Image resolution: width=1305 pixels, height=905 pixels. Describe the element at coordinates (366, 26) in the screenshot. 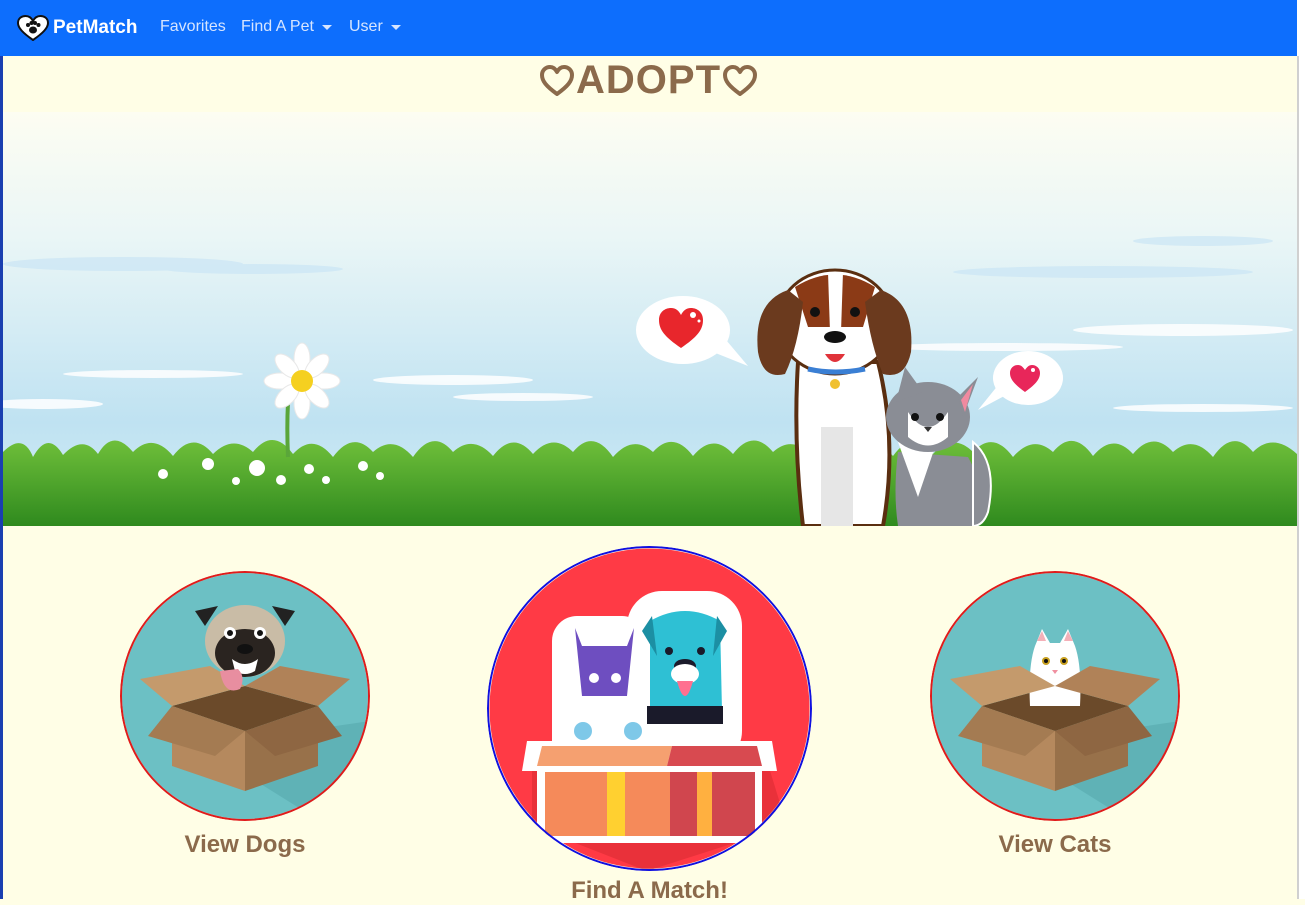

I see `nav-user-label: User` at that location.